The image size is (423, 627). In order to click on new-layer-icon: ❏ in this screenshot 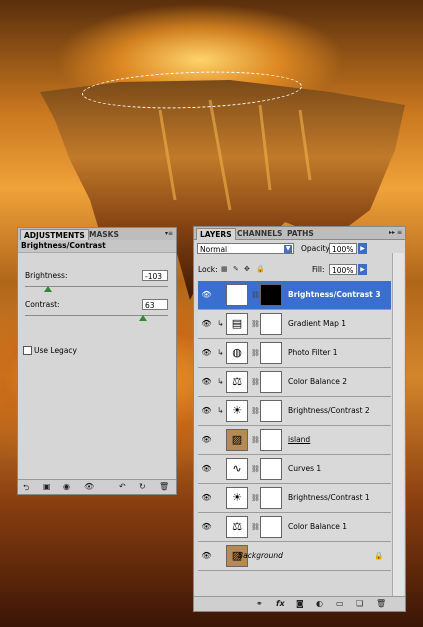, I will do `click(359, 603)`.